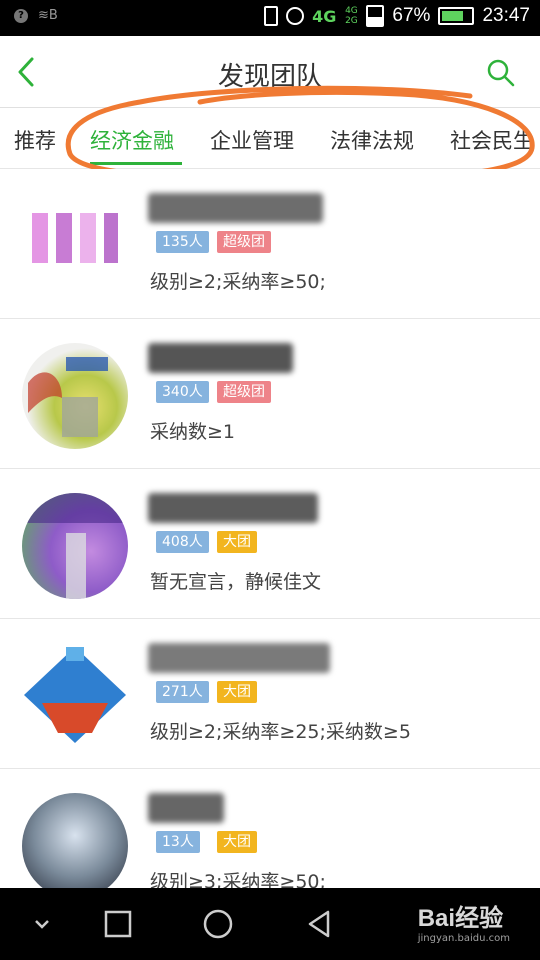 This screenshot has width=540, height=960. I want to click on search-icon, so click(501, 73).